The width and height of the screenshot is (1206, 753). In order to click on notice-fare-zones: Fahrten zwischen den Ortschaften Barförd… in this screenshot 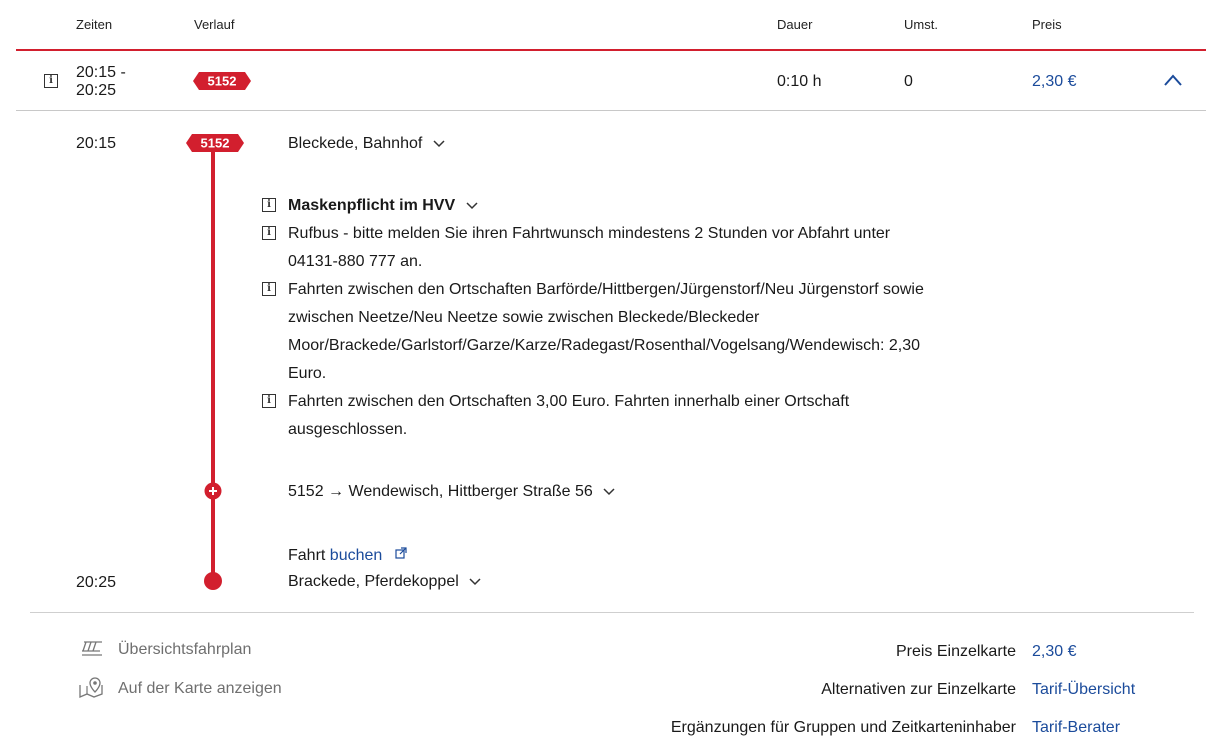, I will do `click(606, 331)`.